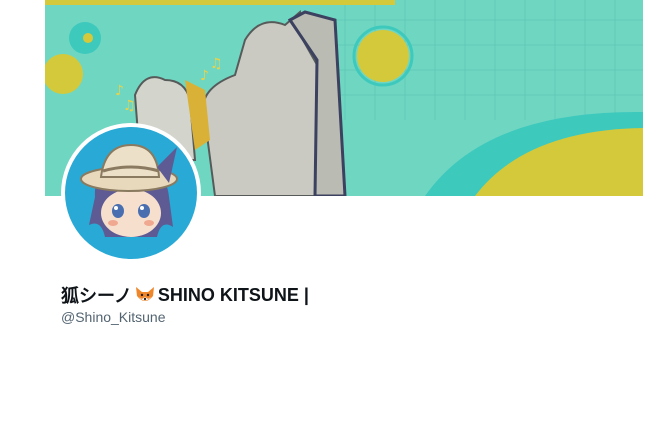 The height and width of the screenshot is (428, 665). I want to click on display-name-suffix: SHINO KITSUNE |, so click(233, 294).